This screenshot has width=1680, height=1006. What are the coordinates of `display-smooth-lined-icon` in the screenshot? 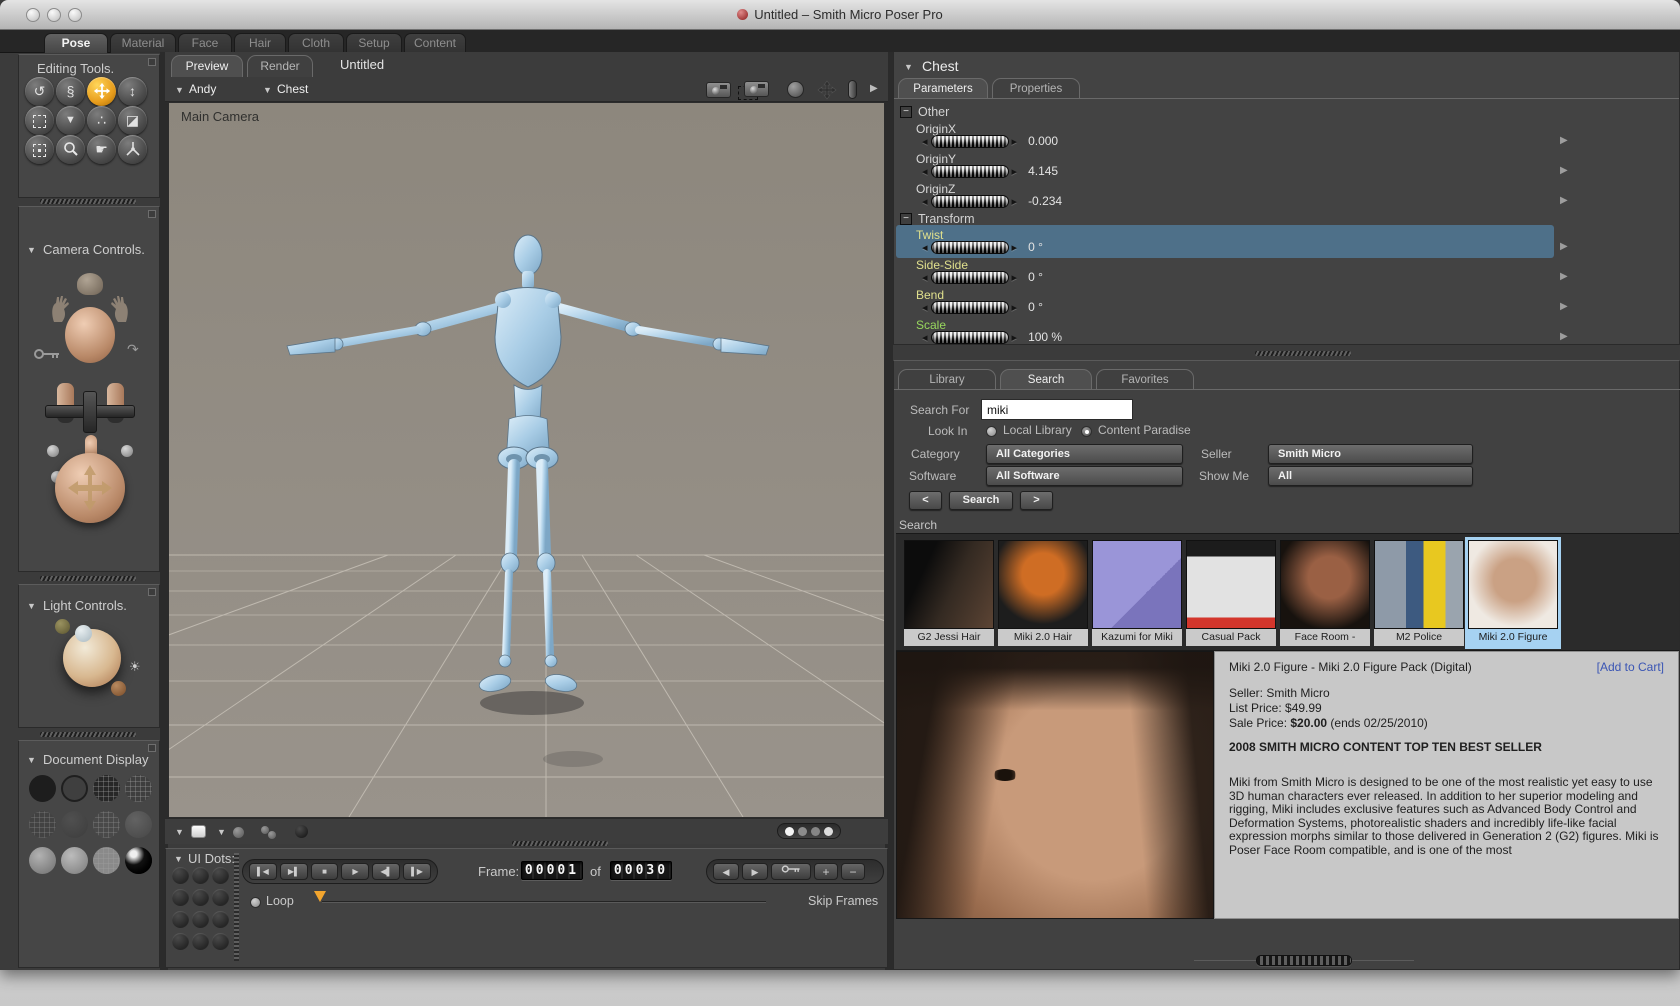 It's located at (74, 860).